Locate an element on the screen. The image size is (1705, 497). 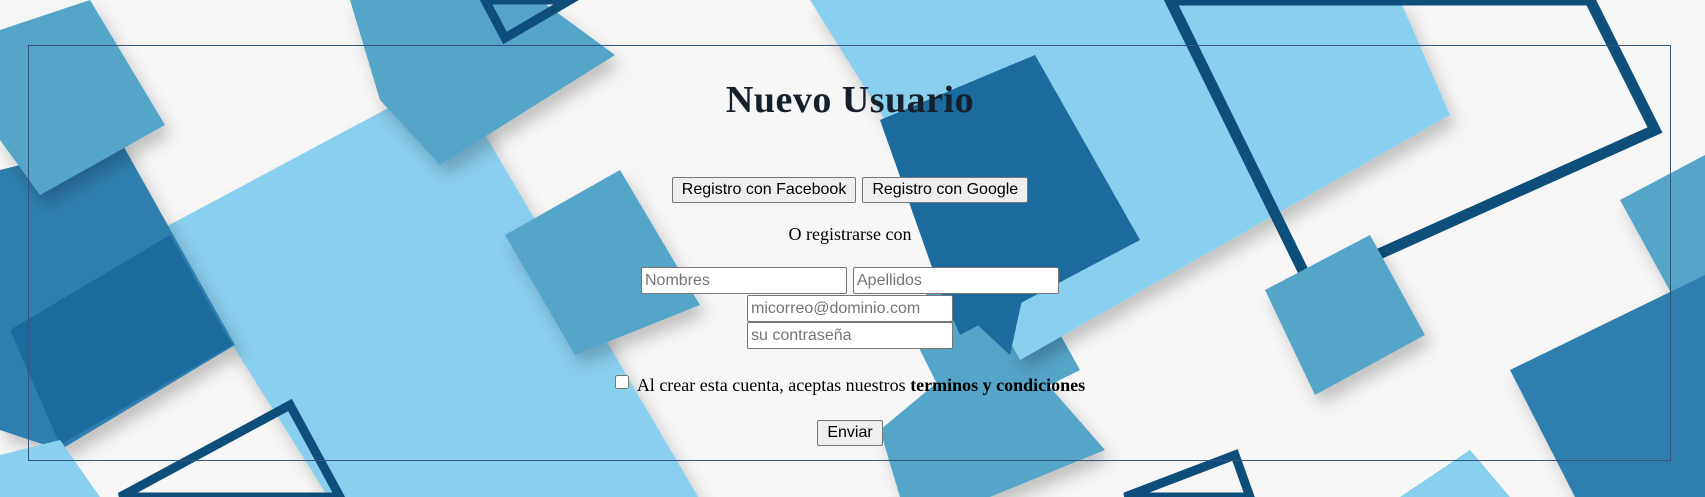
last-name-input is located at coordinates (956, 280).